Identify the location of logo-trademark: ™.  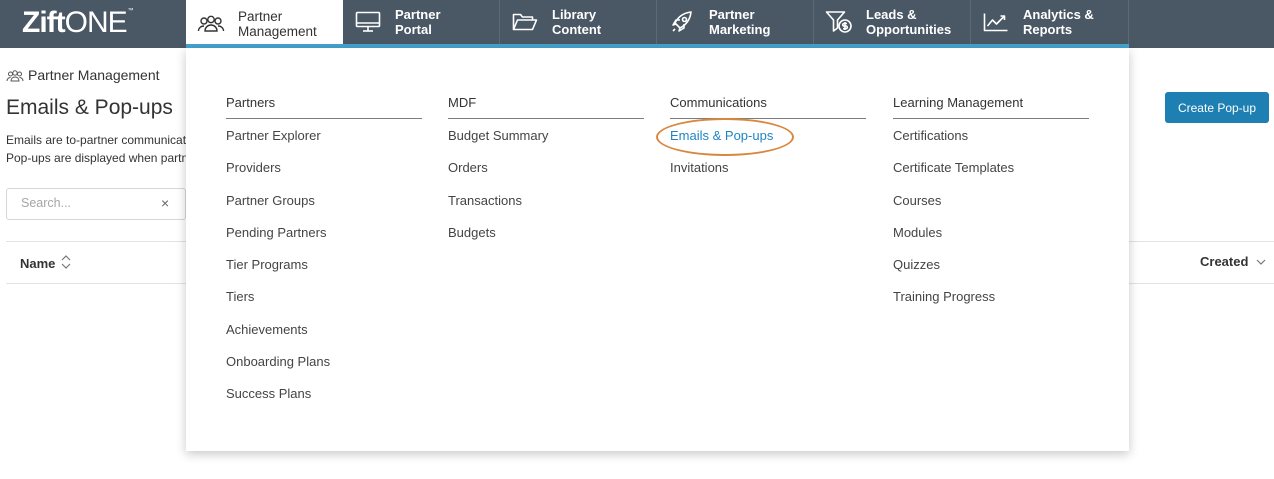
(130, 11).